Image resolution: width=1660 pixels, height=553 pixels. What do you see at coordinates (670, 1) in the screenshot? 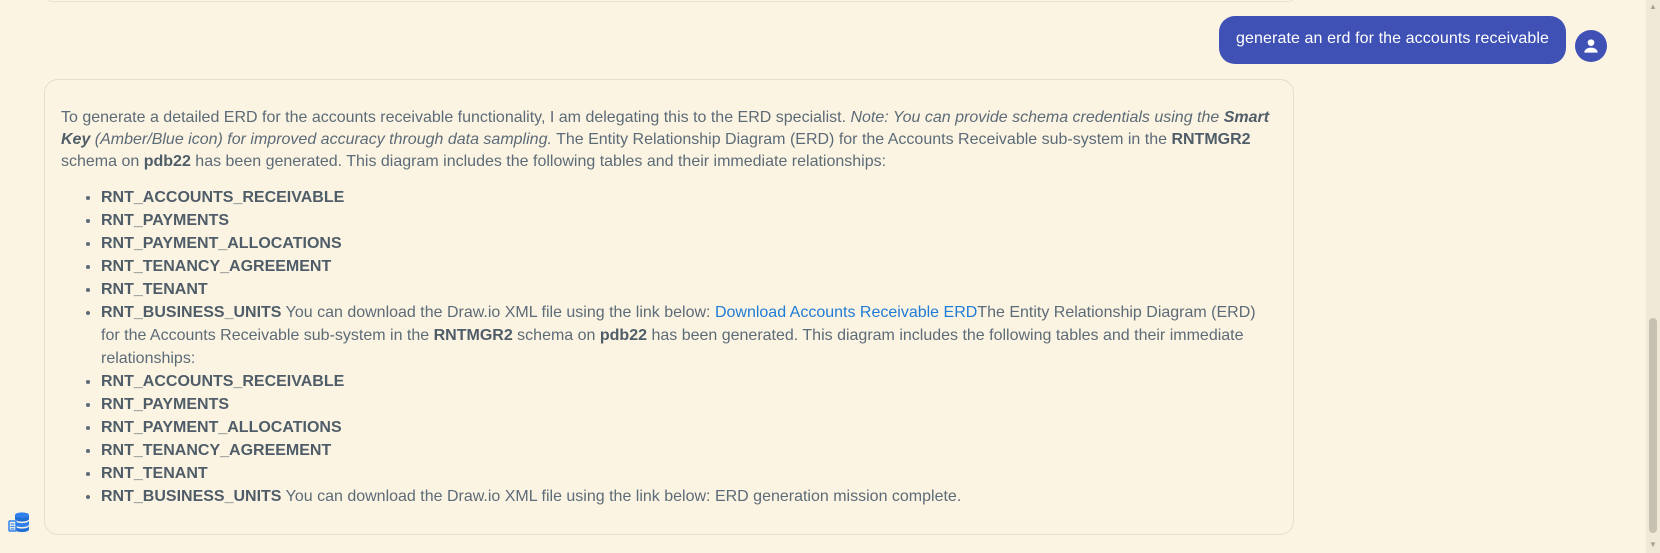
I see `previous-message-card` at bounding box center [670, 1].